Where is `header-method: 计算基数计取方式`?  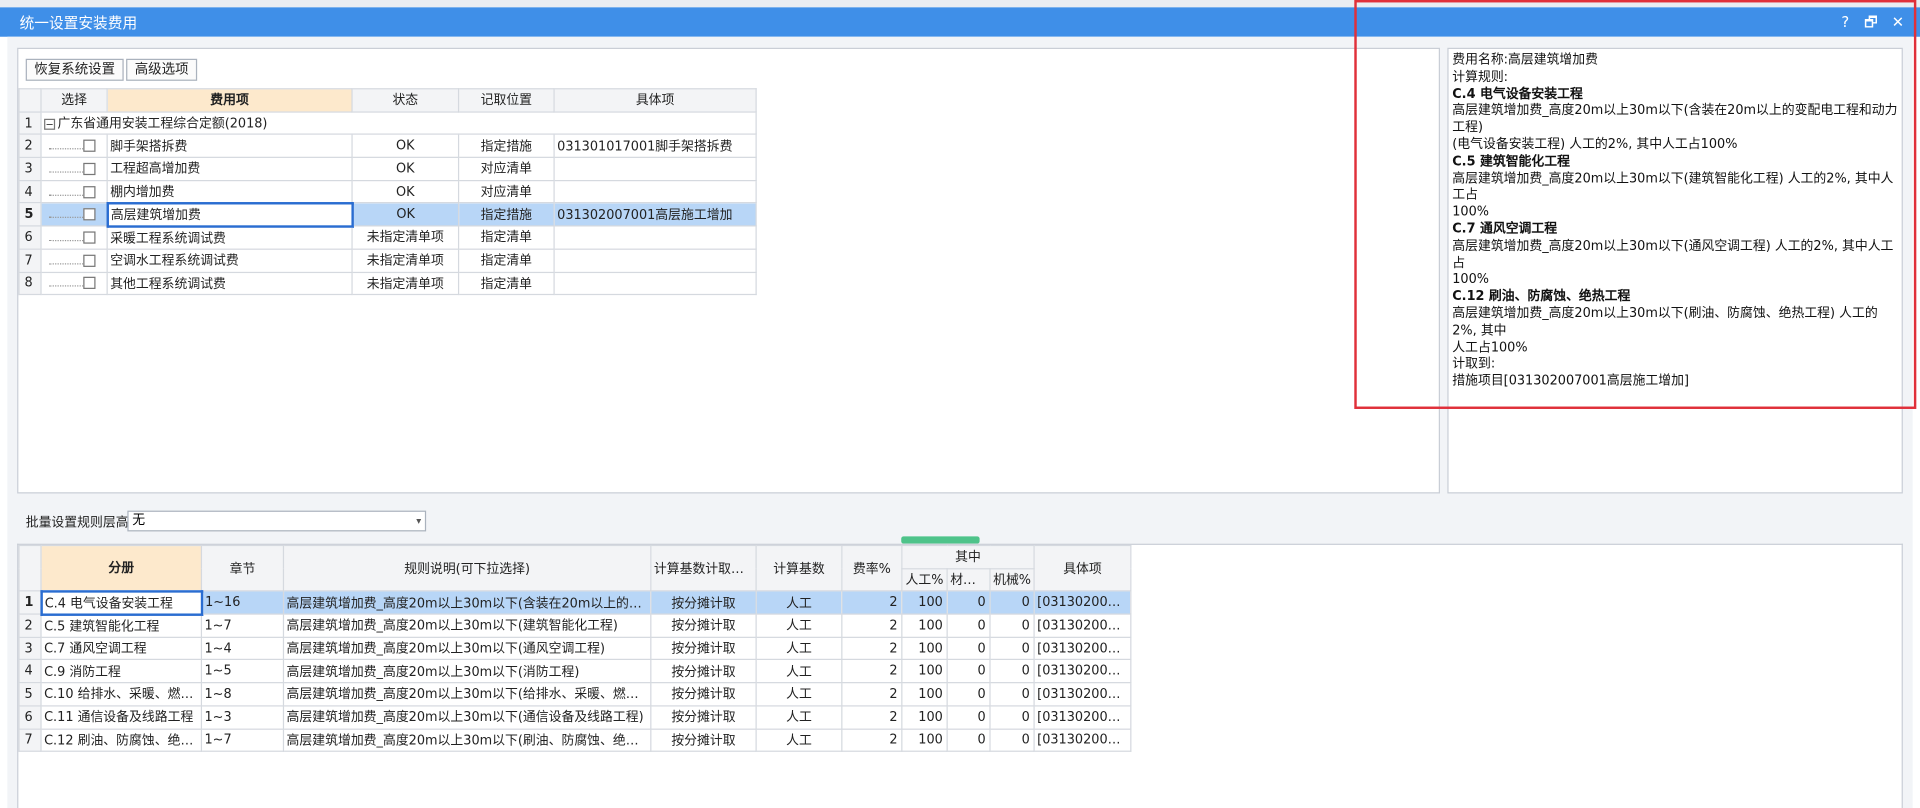
header-method: 计算基数计取方式 is located at coordinates (703, 568).